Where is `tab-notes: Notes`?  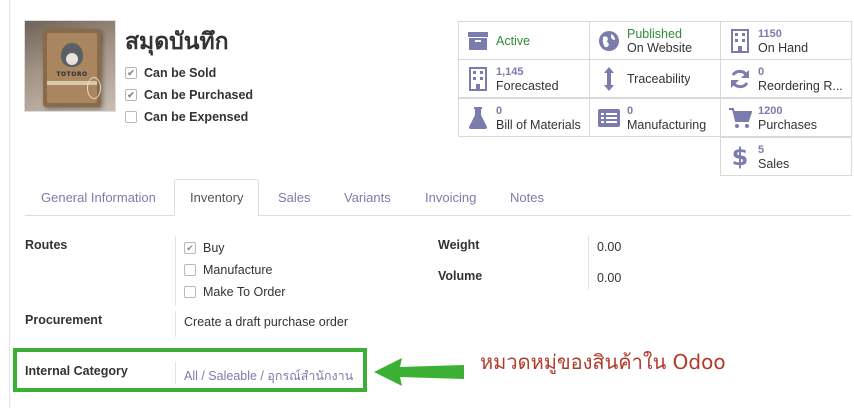 tab-notes: Notes is located at coordinates (527, 197).